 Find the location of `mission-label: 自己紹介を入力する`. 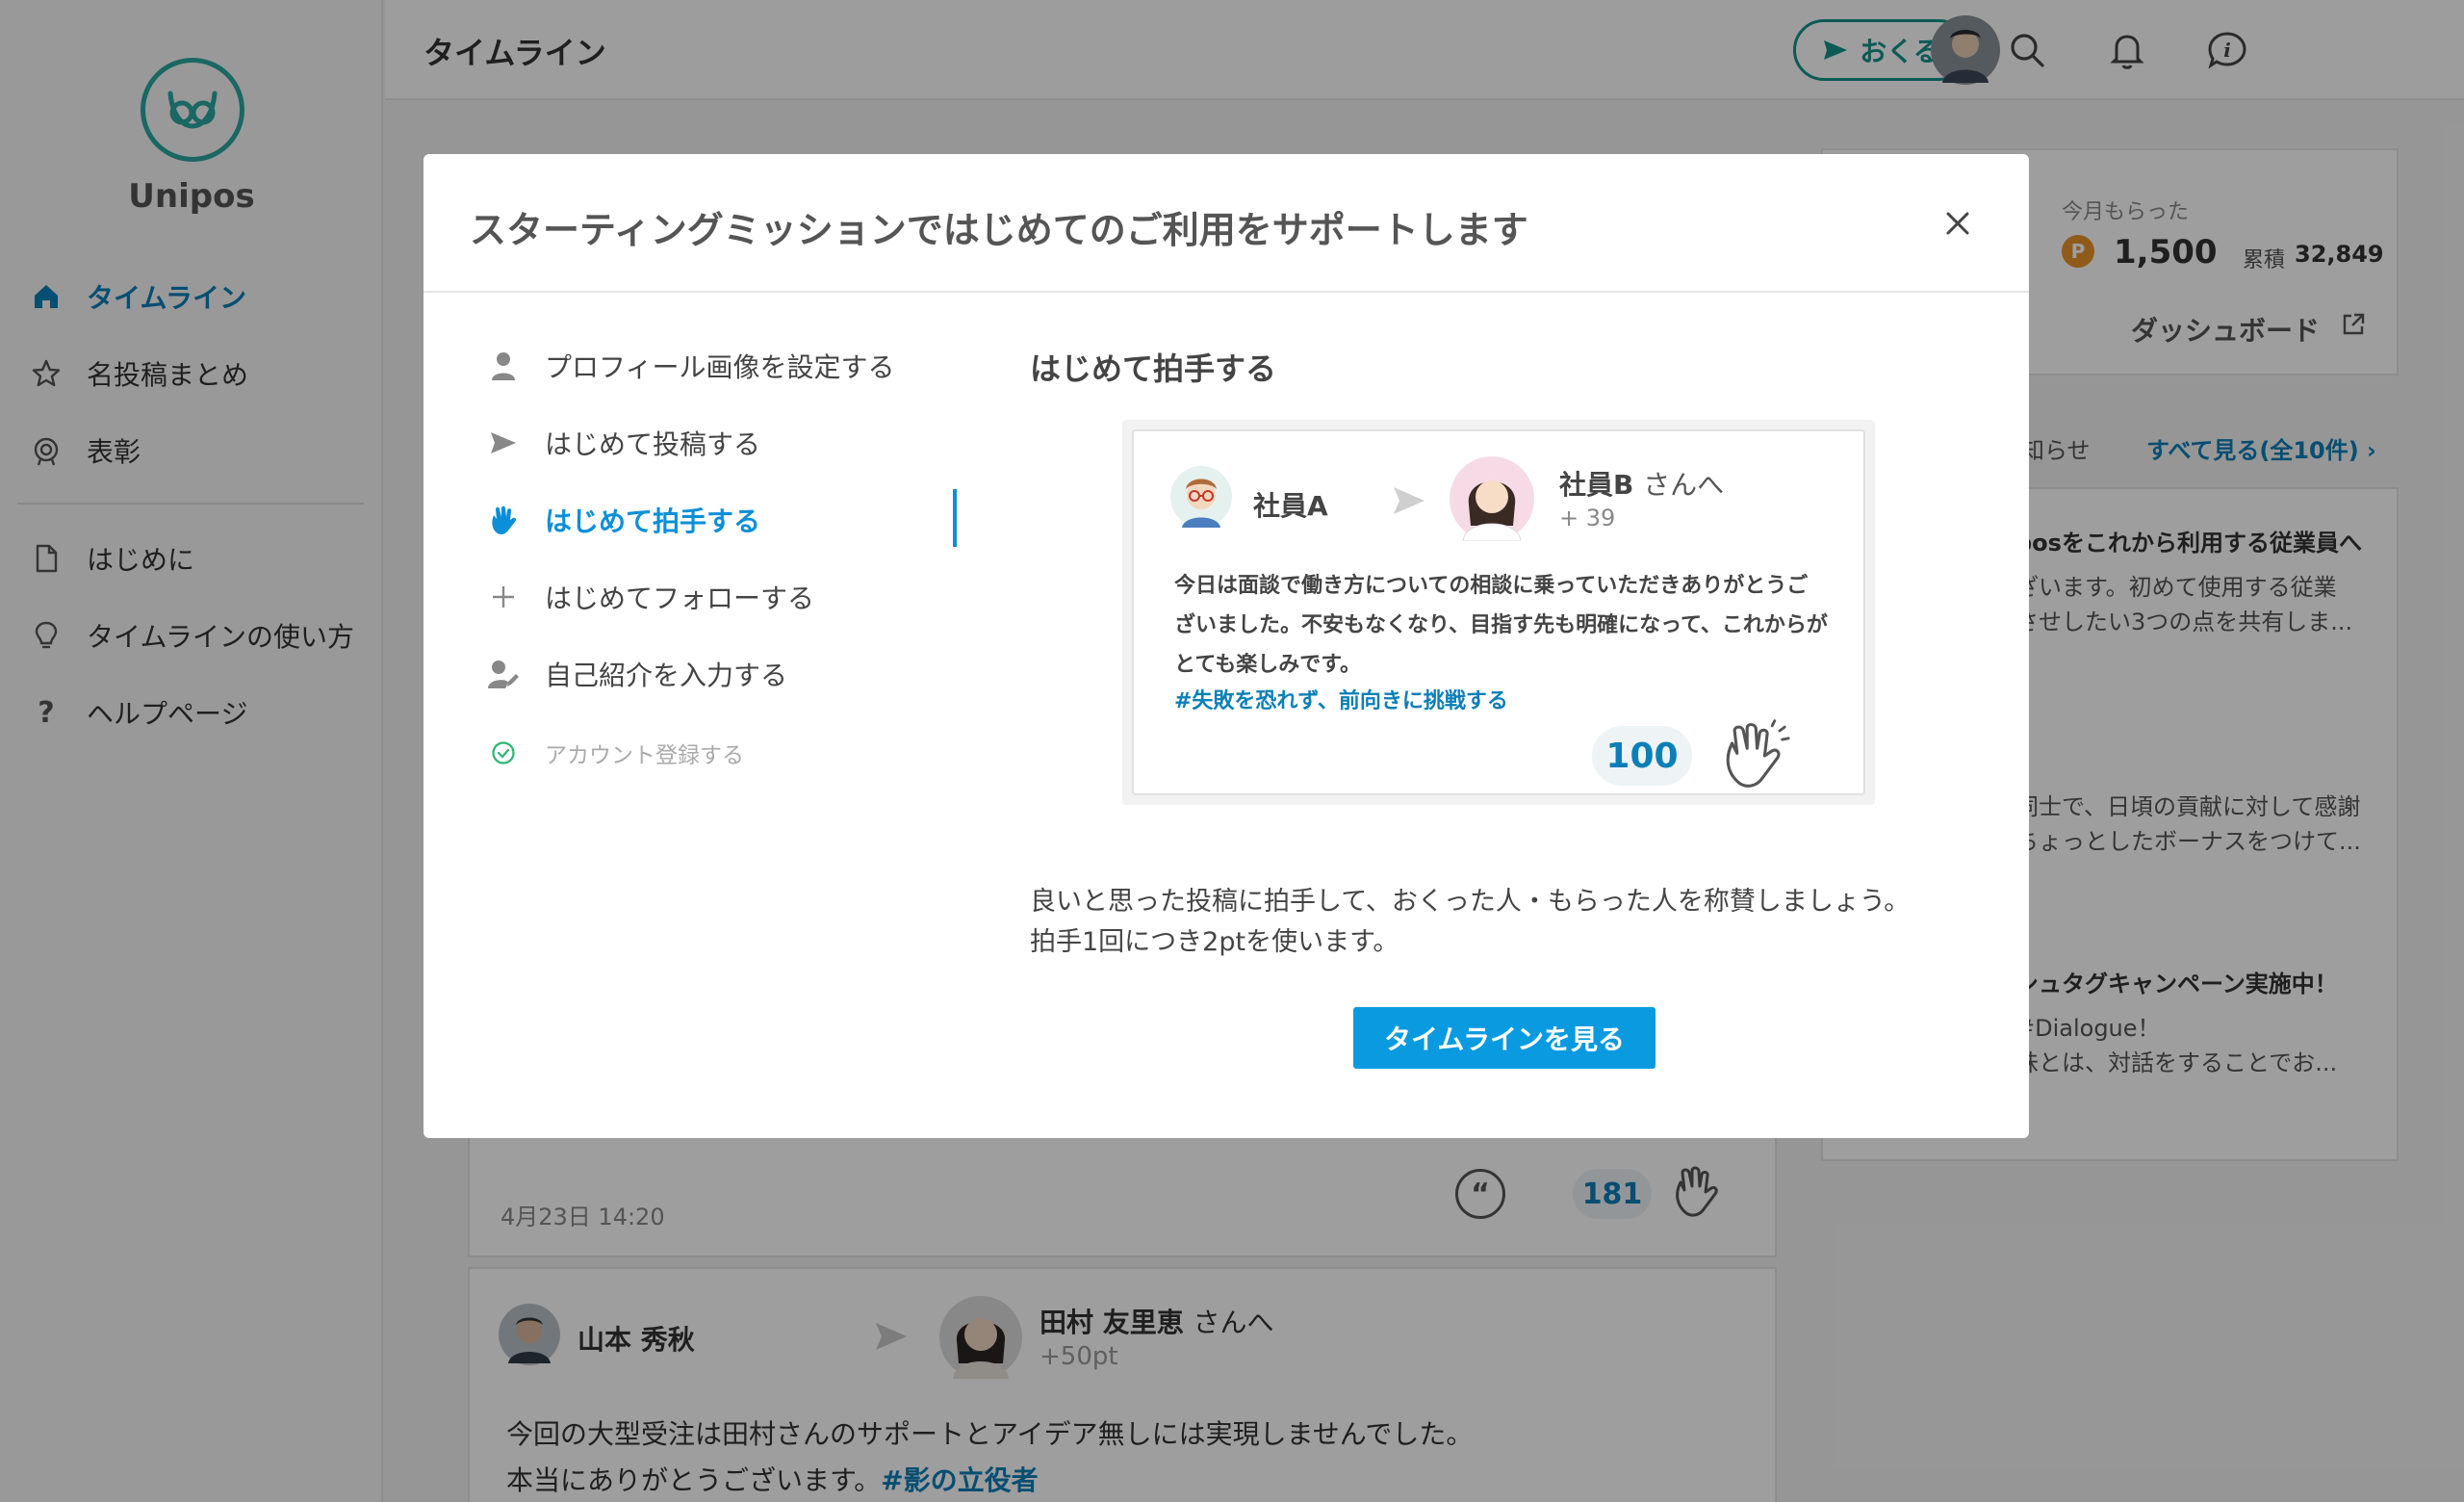

mission-label: 自己紹介を入力する is located at coordinates (666, 675).